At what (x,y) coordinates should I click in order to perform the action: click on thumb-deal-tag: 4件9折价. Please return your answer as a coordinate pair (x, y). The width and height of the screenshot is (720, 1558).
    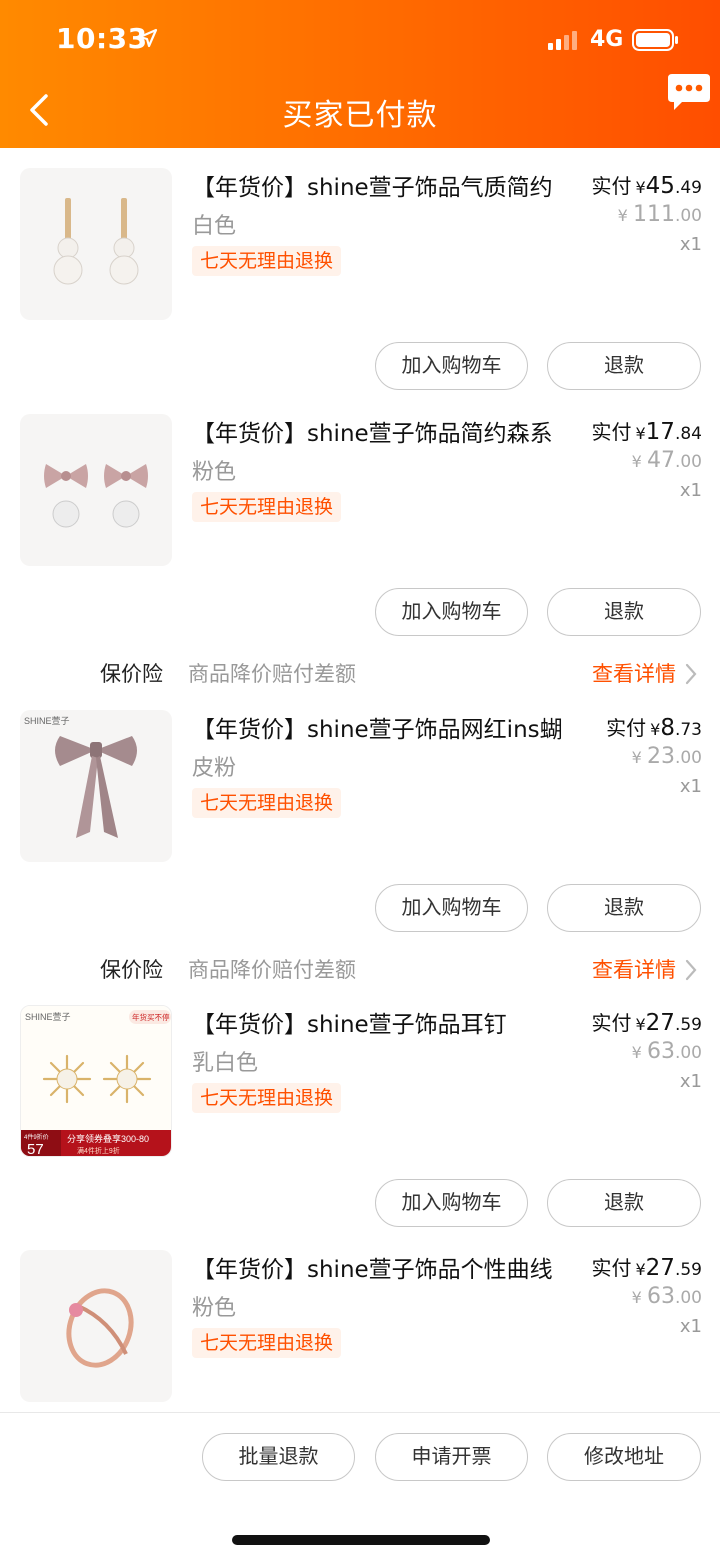
    Looking at the image, I should click on (36, 1137).